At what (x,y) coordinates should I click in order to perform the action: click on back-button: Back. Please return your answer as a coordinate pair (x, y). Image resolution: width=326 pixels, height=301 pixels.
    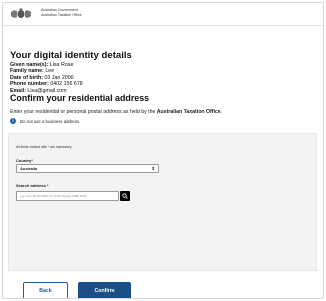
    Looking at the image, I should click on (45, 290).